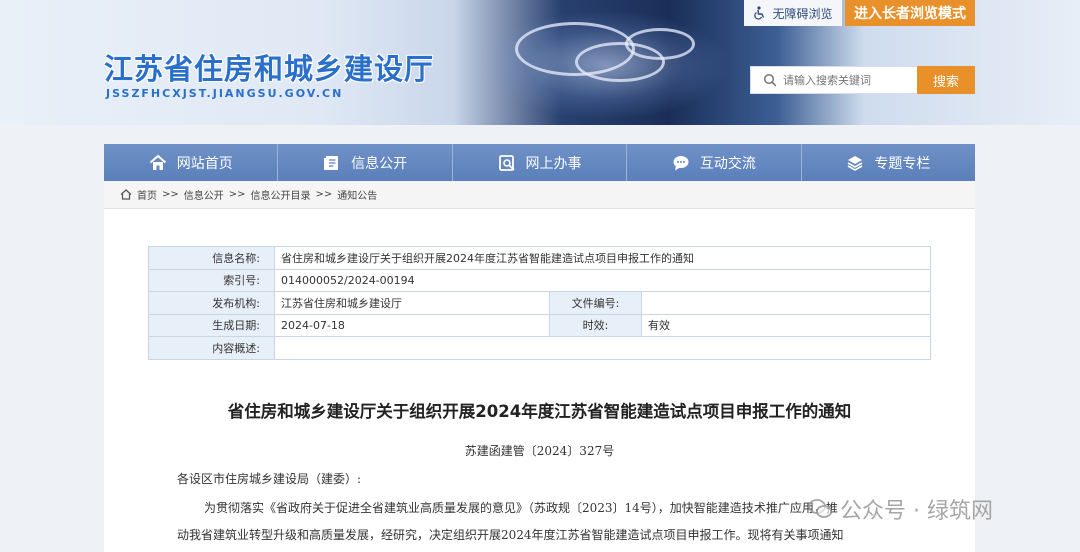 This screenshot has width=1080, height=552. What do you see at coordinates (786, 303) in the screenshot?
I see `docno-value` at bounding box center [786, 303].